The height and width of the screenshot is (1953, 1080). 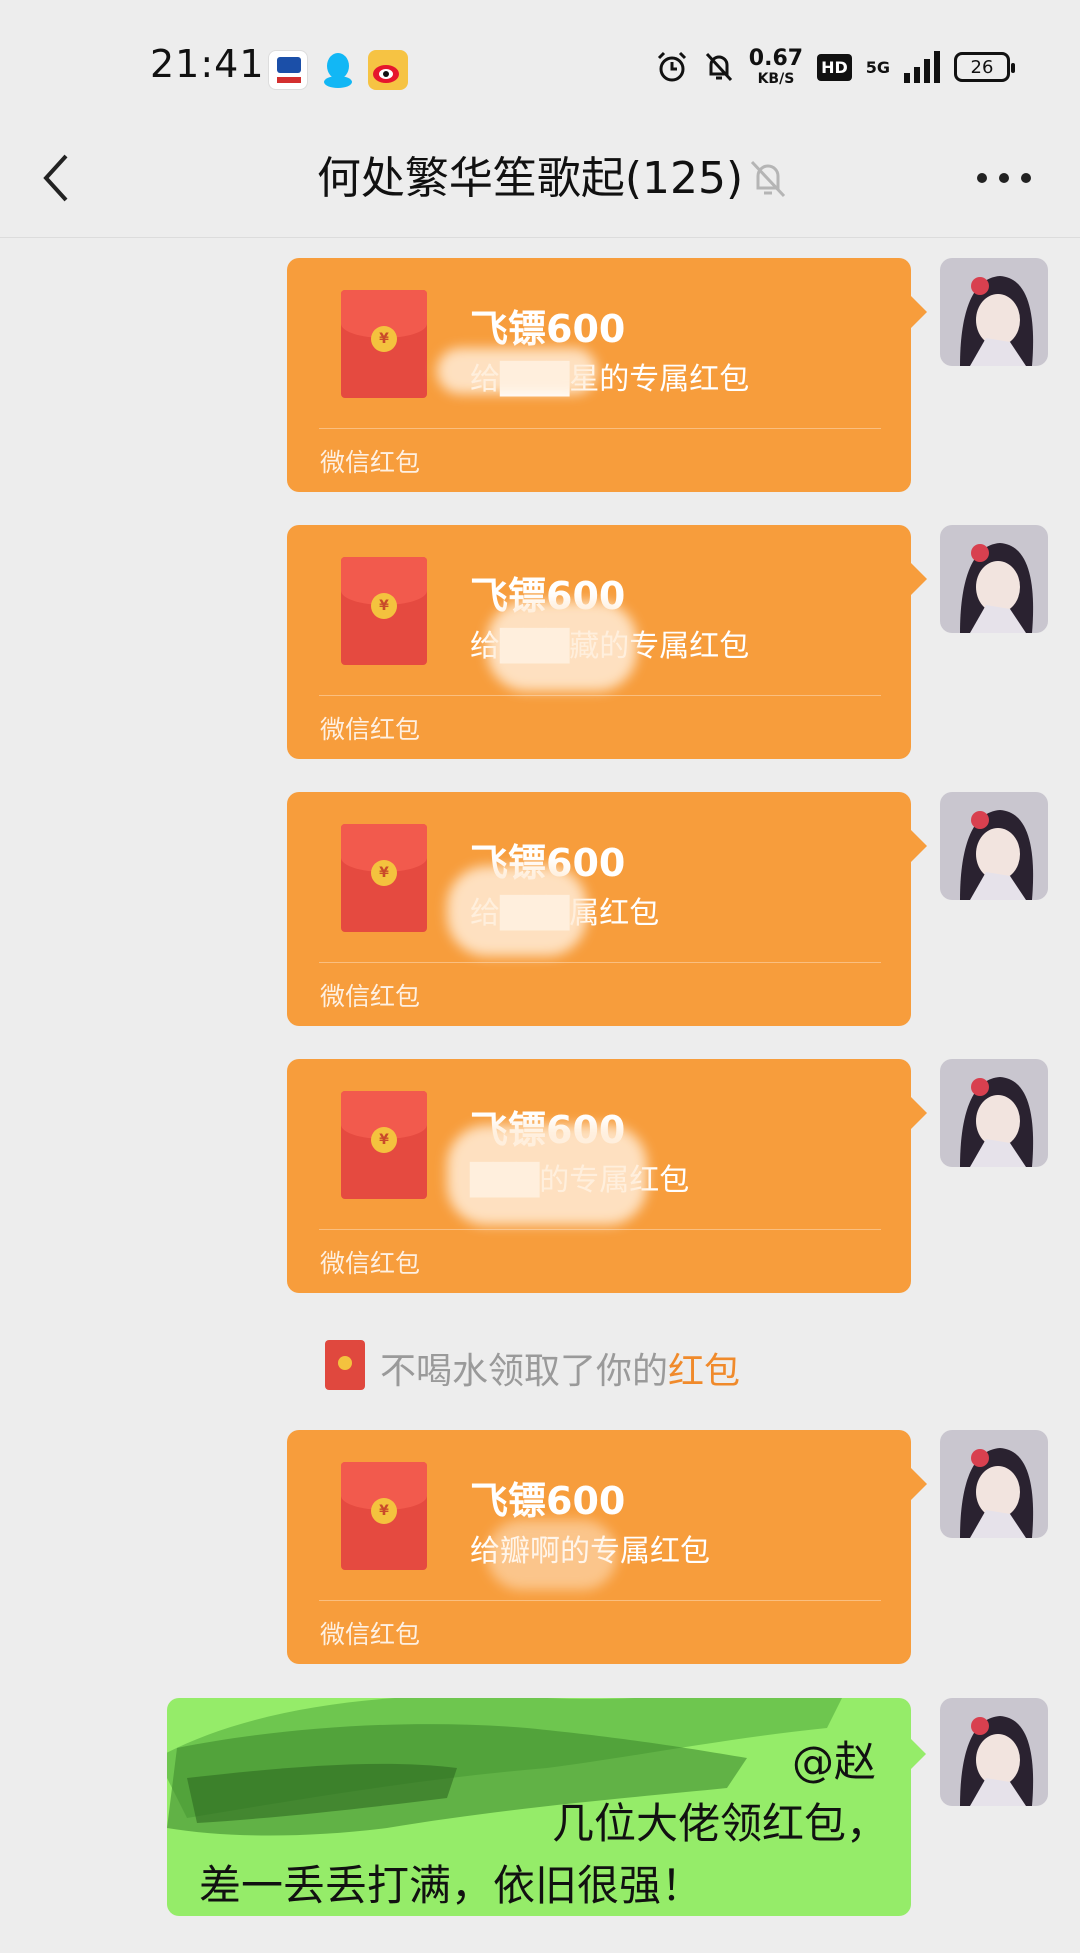 I want to click on red-packet-message: ¥ 飞镖600 给███星的专属红包 微信红包, so click(x=540, y=376).